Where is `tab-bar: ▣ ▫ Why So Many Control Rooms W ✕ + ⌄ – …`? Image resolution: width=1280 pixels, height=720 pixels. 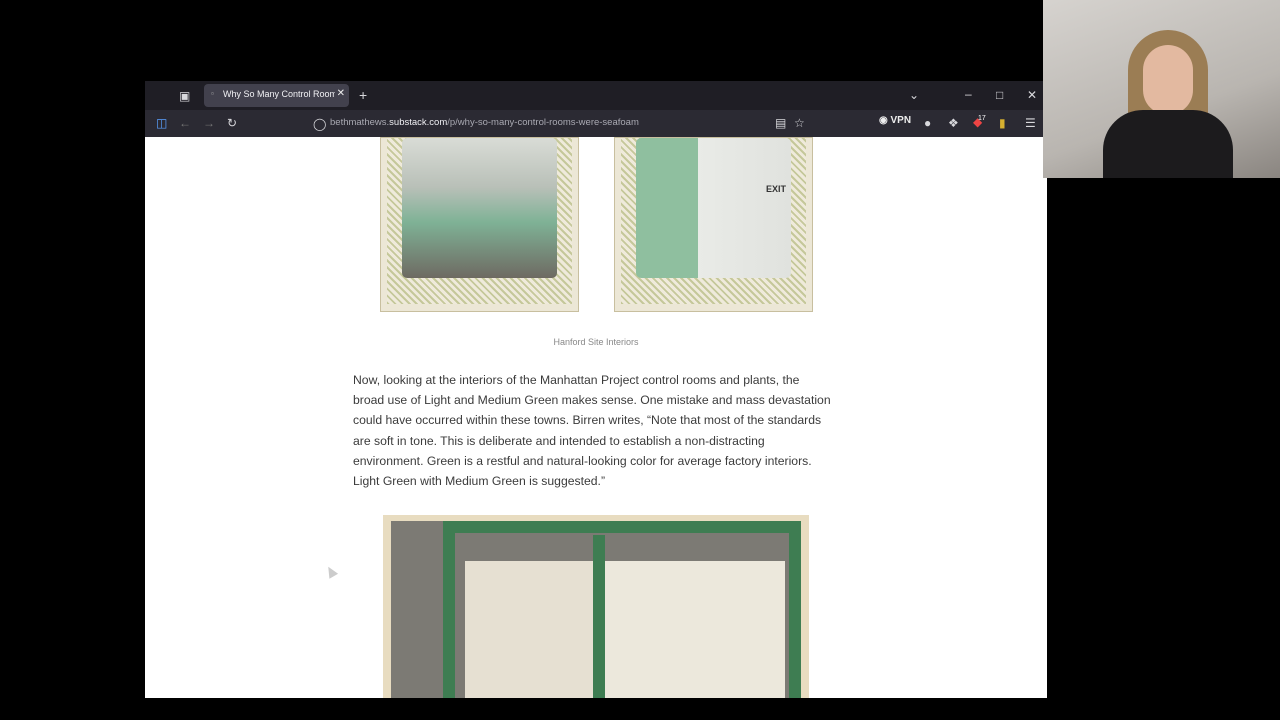
tab-bar: ▣ ▫ Why So Many Control Rooms W ✕ + ⌄ – … is located at coordinates (596, 95).